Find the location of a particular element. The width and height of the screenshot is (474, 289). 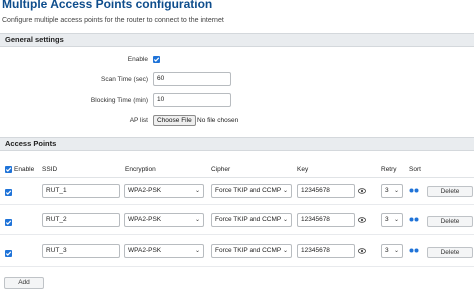

enable-label: Enable is located at coordinates (137, 59).